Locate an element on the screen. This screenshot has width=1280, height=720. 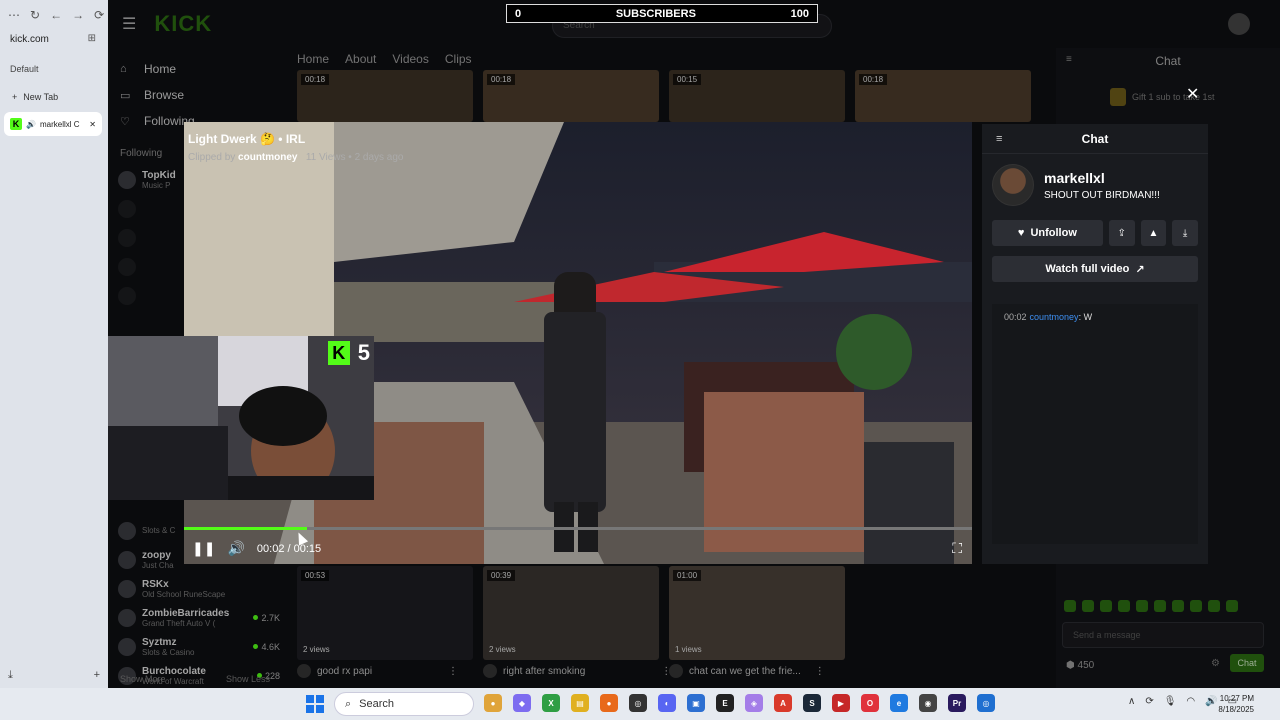
streamer-name: markellxl is located at coordinates (1102, 178).